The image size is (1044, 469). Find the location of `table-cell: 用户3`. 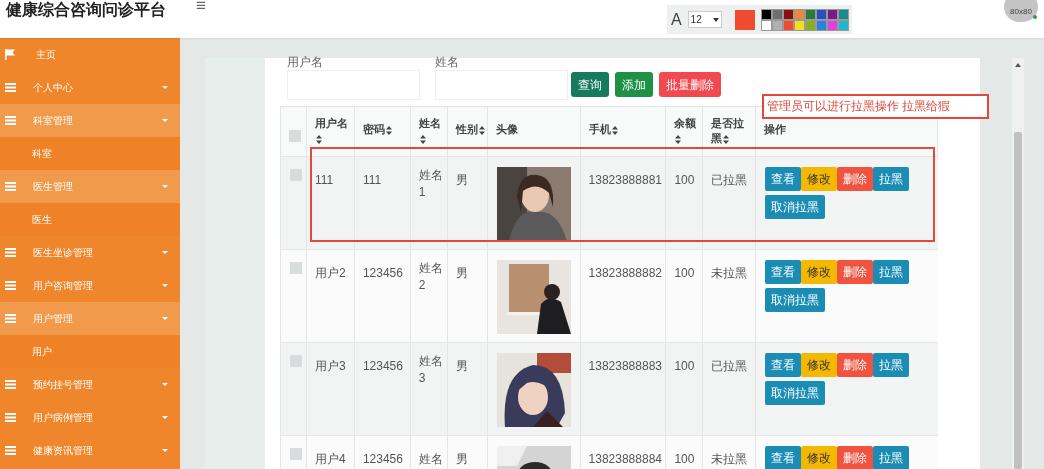

table-cell: 用户3 is located at coordinates (330, 366).